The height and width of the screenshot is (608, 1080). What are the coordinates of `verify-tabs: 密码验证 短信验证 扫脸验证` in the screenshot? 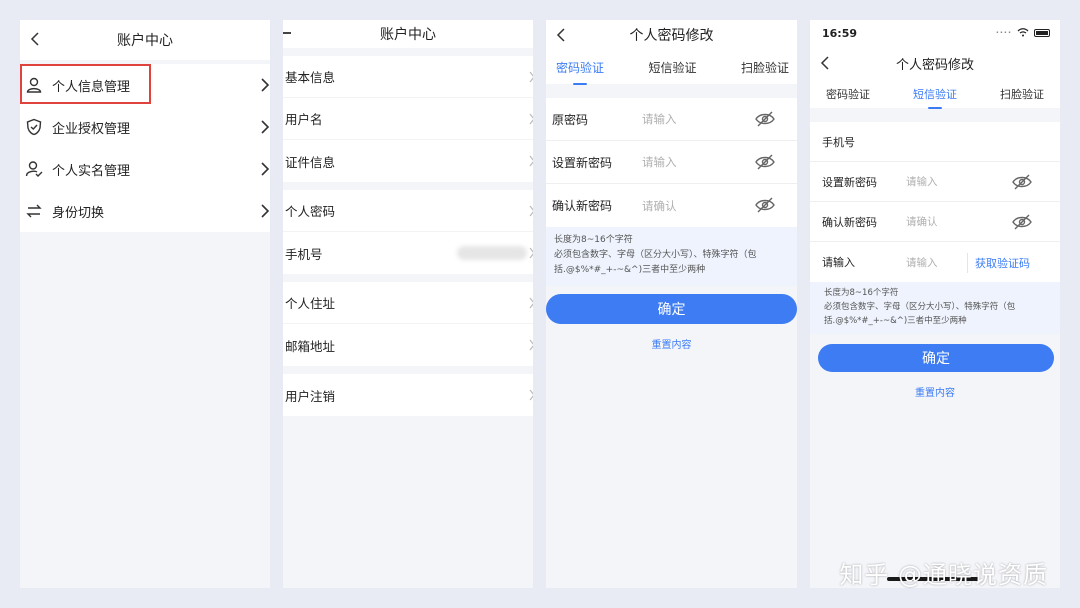 It's located at (671, 67).